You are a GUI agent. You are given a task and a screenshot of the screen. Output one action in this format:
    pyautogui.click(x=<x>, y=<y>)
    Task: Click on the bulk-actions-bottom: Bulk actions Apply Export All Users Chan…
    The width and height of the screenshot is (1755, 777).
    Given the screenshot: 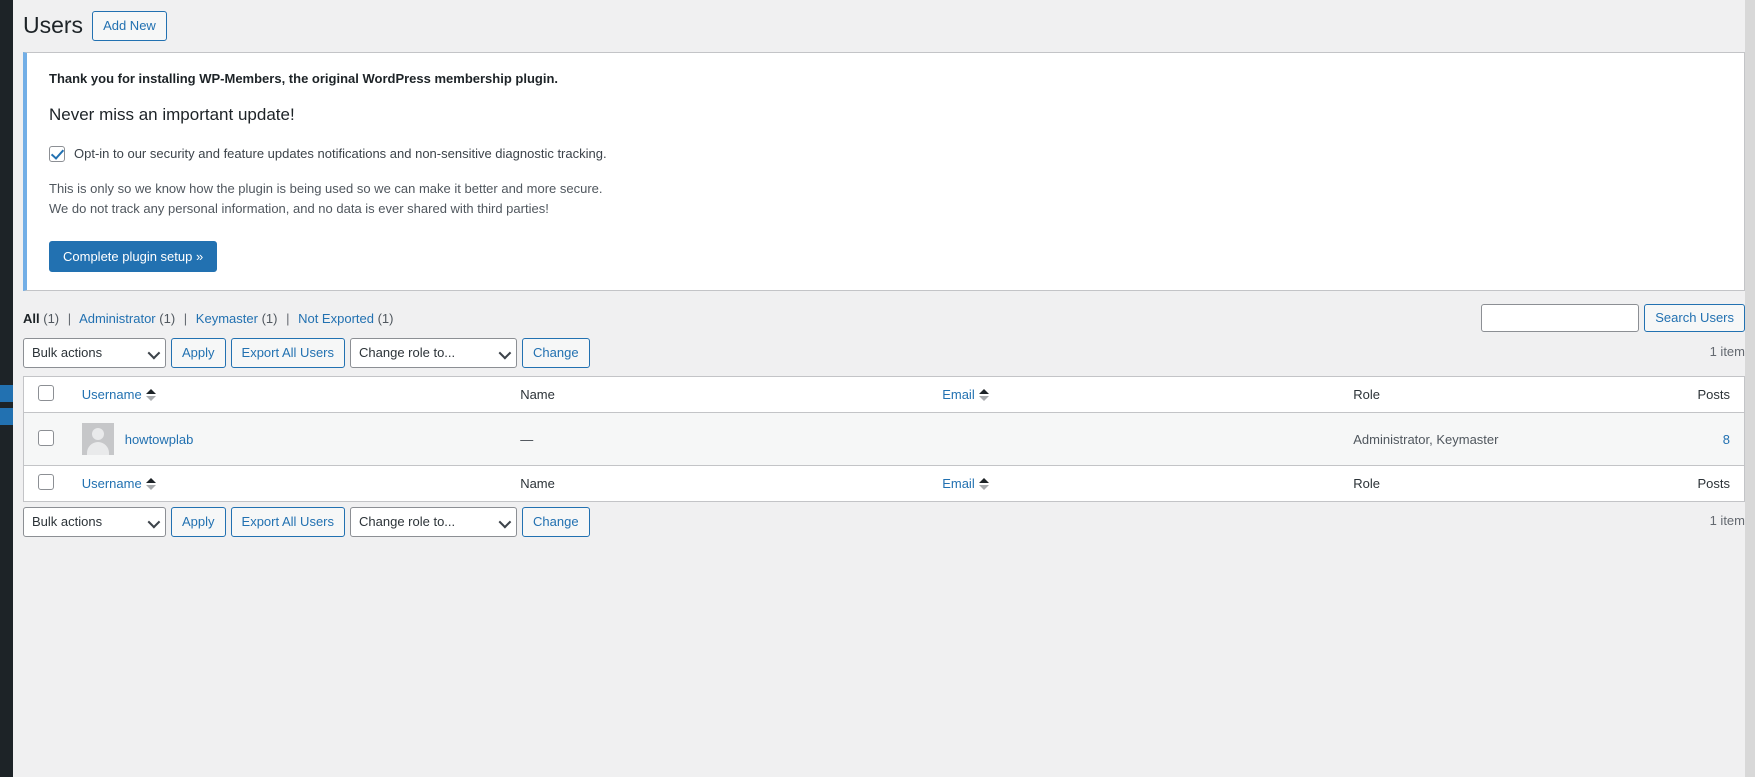 What is the action you would take?
    pyautogui.click(x=306, y=522)
    